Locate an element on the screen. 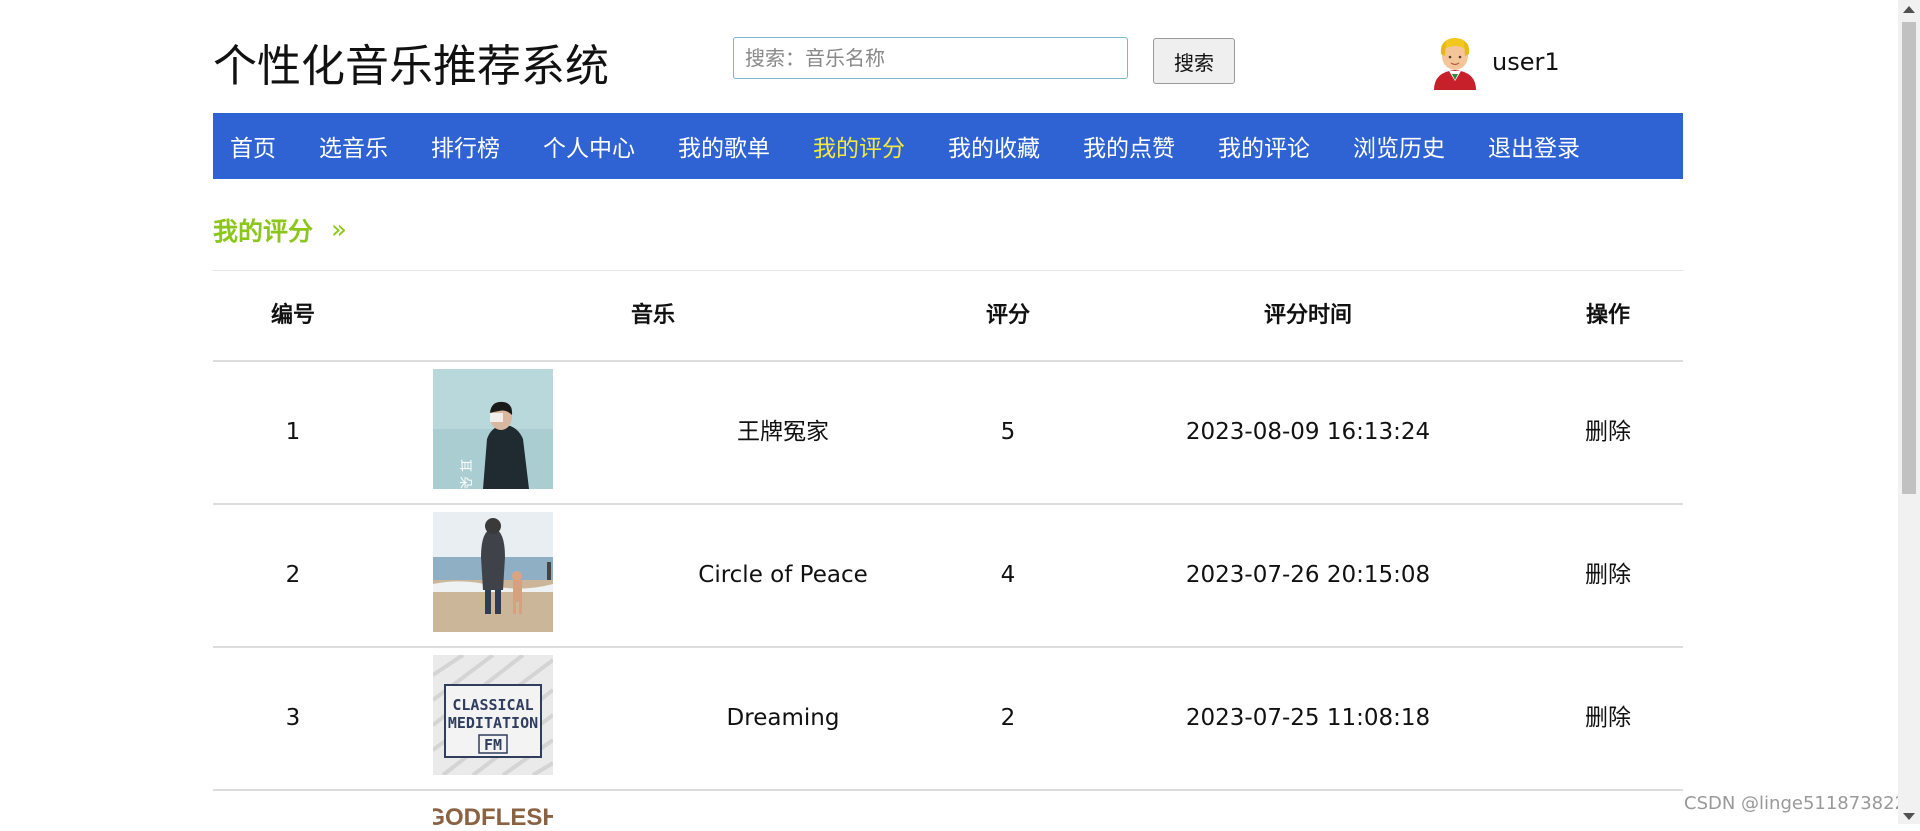 The height and width of the screenshot is (831, 1920). section-heading: 我的评分 » is located at coordinates (280, 230).